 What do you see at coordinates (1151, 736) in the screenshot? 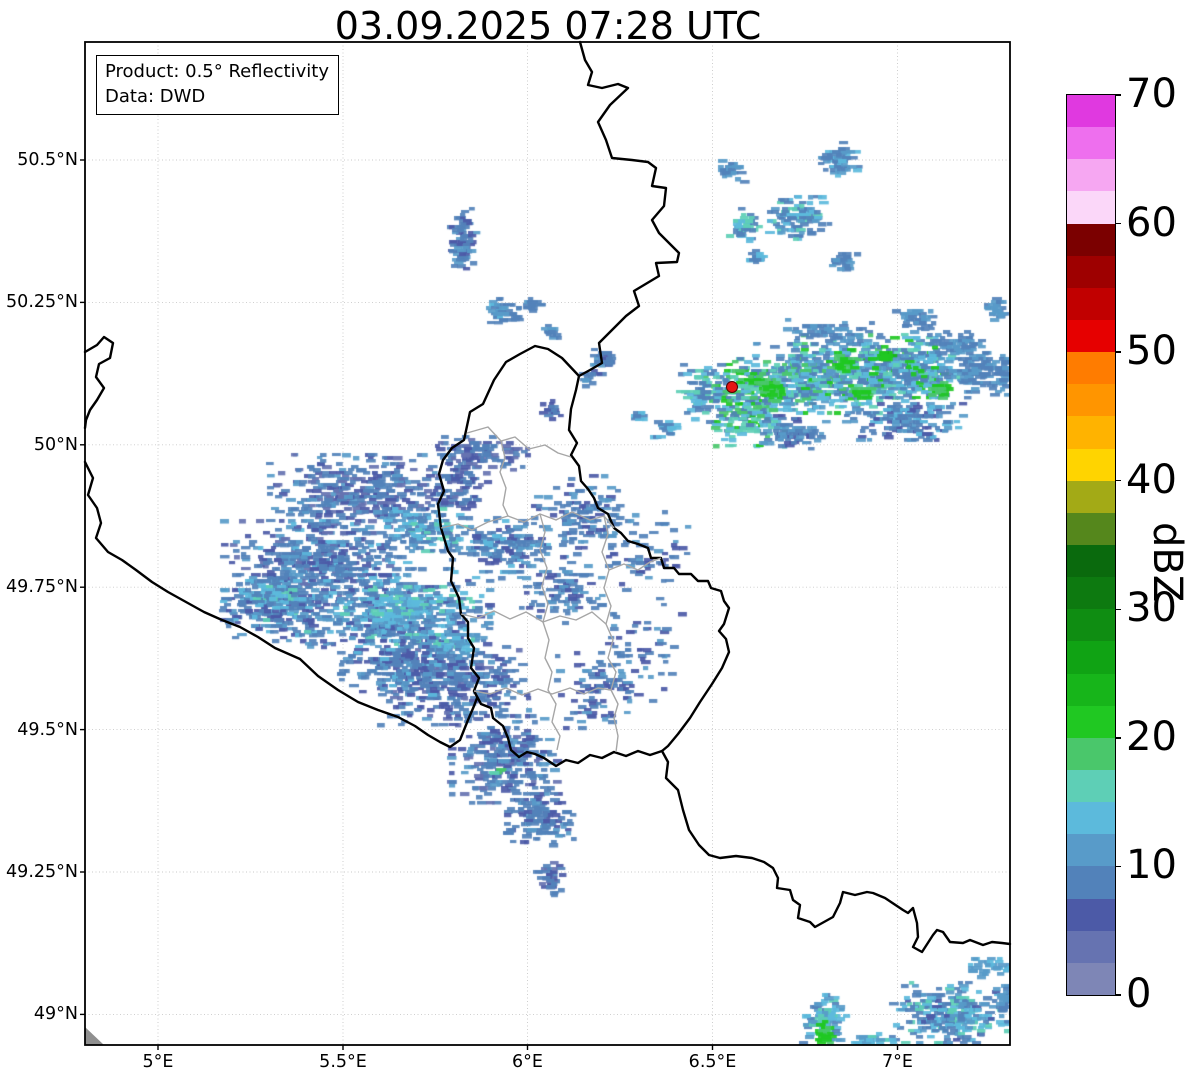
I see `colorbar-tick-label: 20` at bounding box center [1151, 736].